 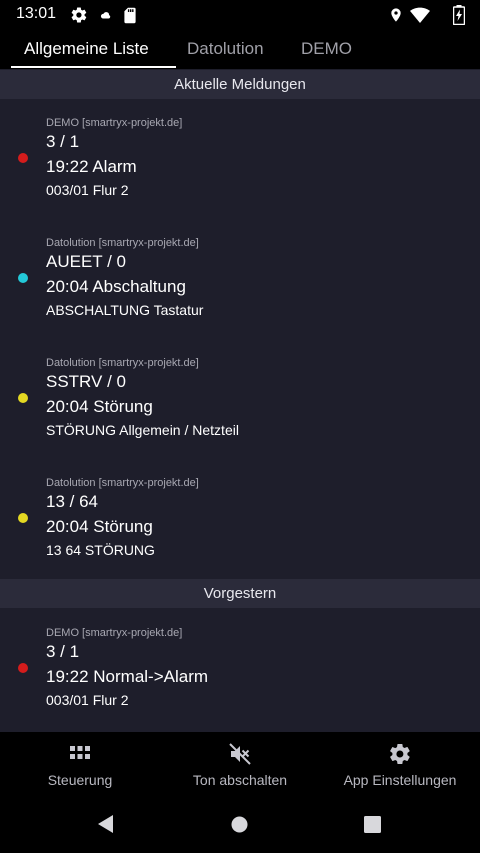 What do you see at coordinates (459, 15) in the screenshot?
I see `battery-icon` at bounding box center [459, 15].